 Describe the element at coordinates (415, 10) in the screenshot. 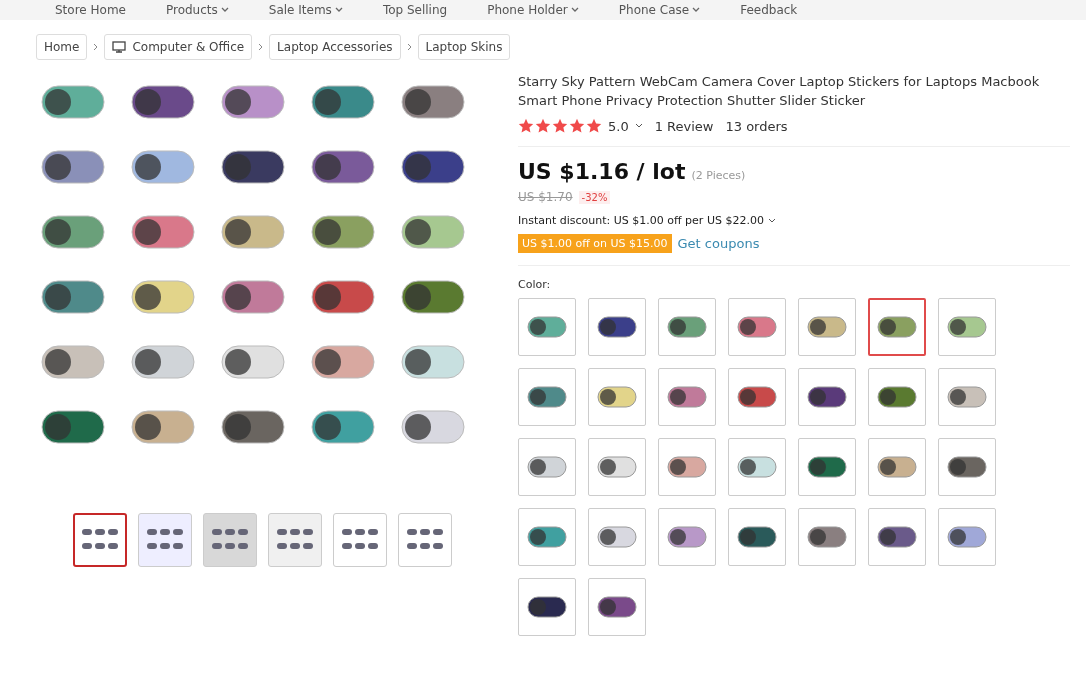

I see `nav-link: Top Selling` at that location.